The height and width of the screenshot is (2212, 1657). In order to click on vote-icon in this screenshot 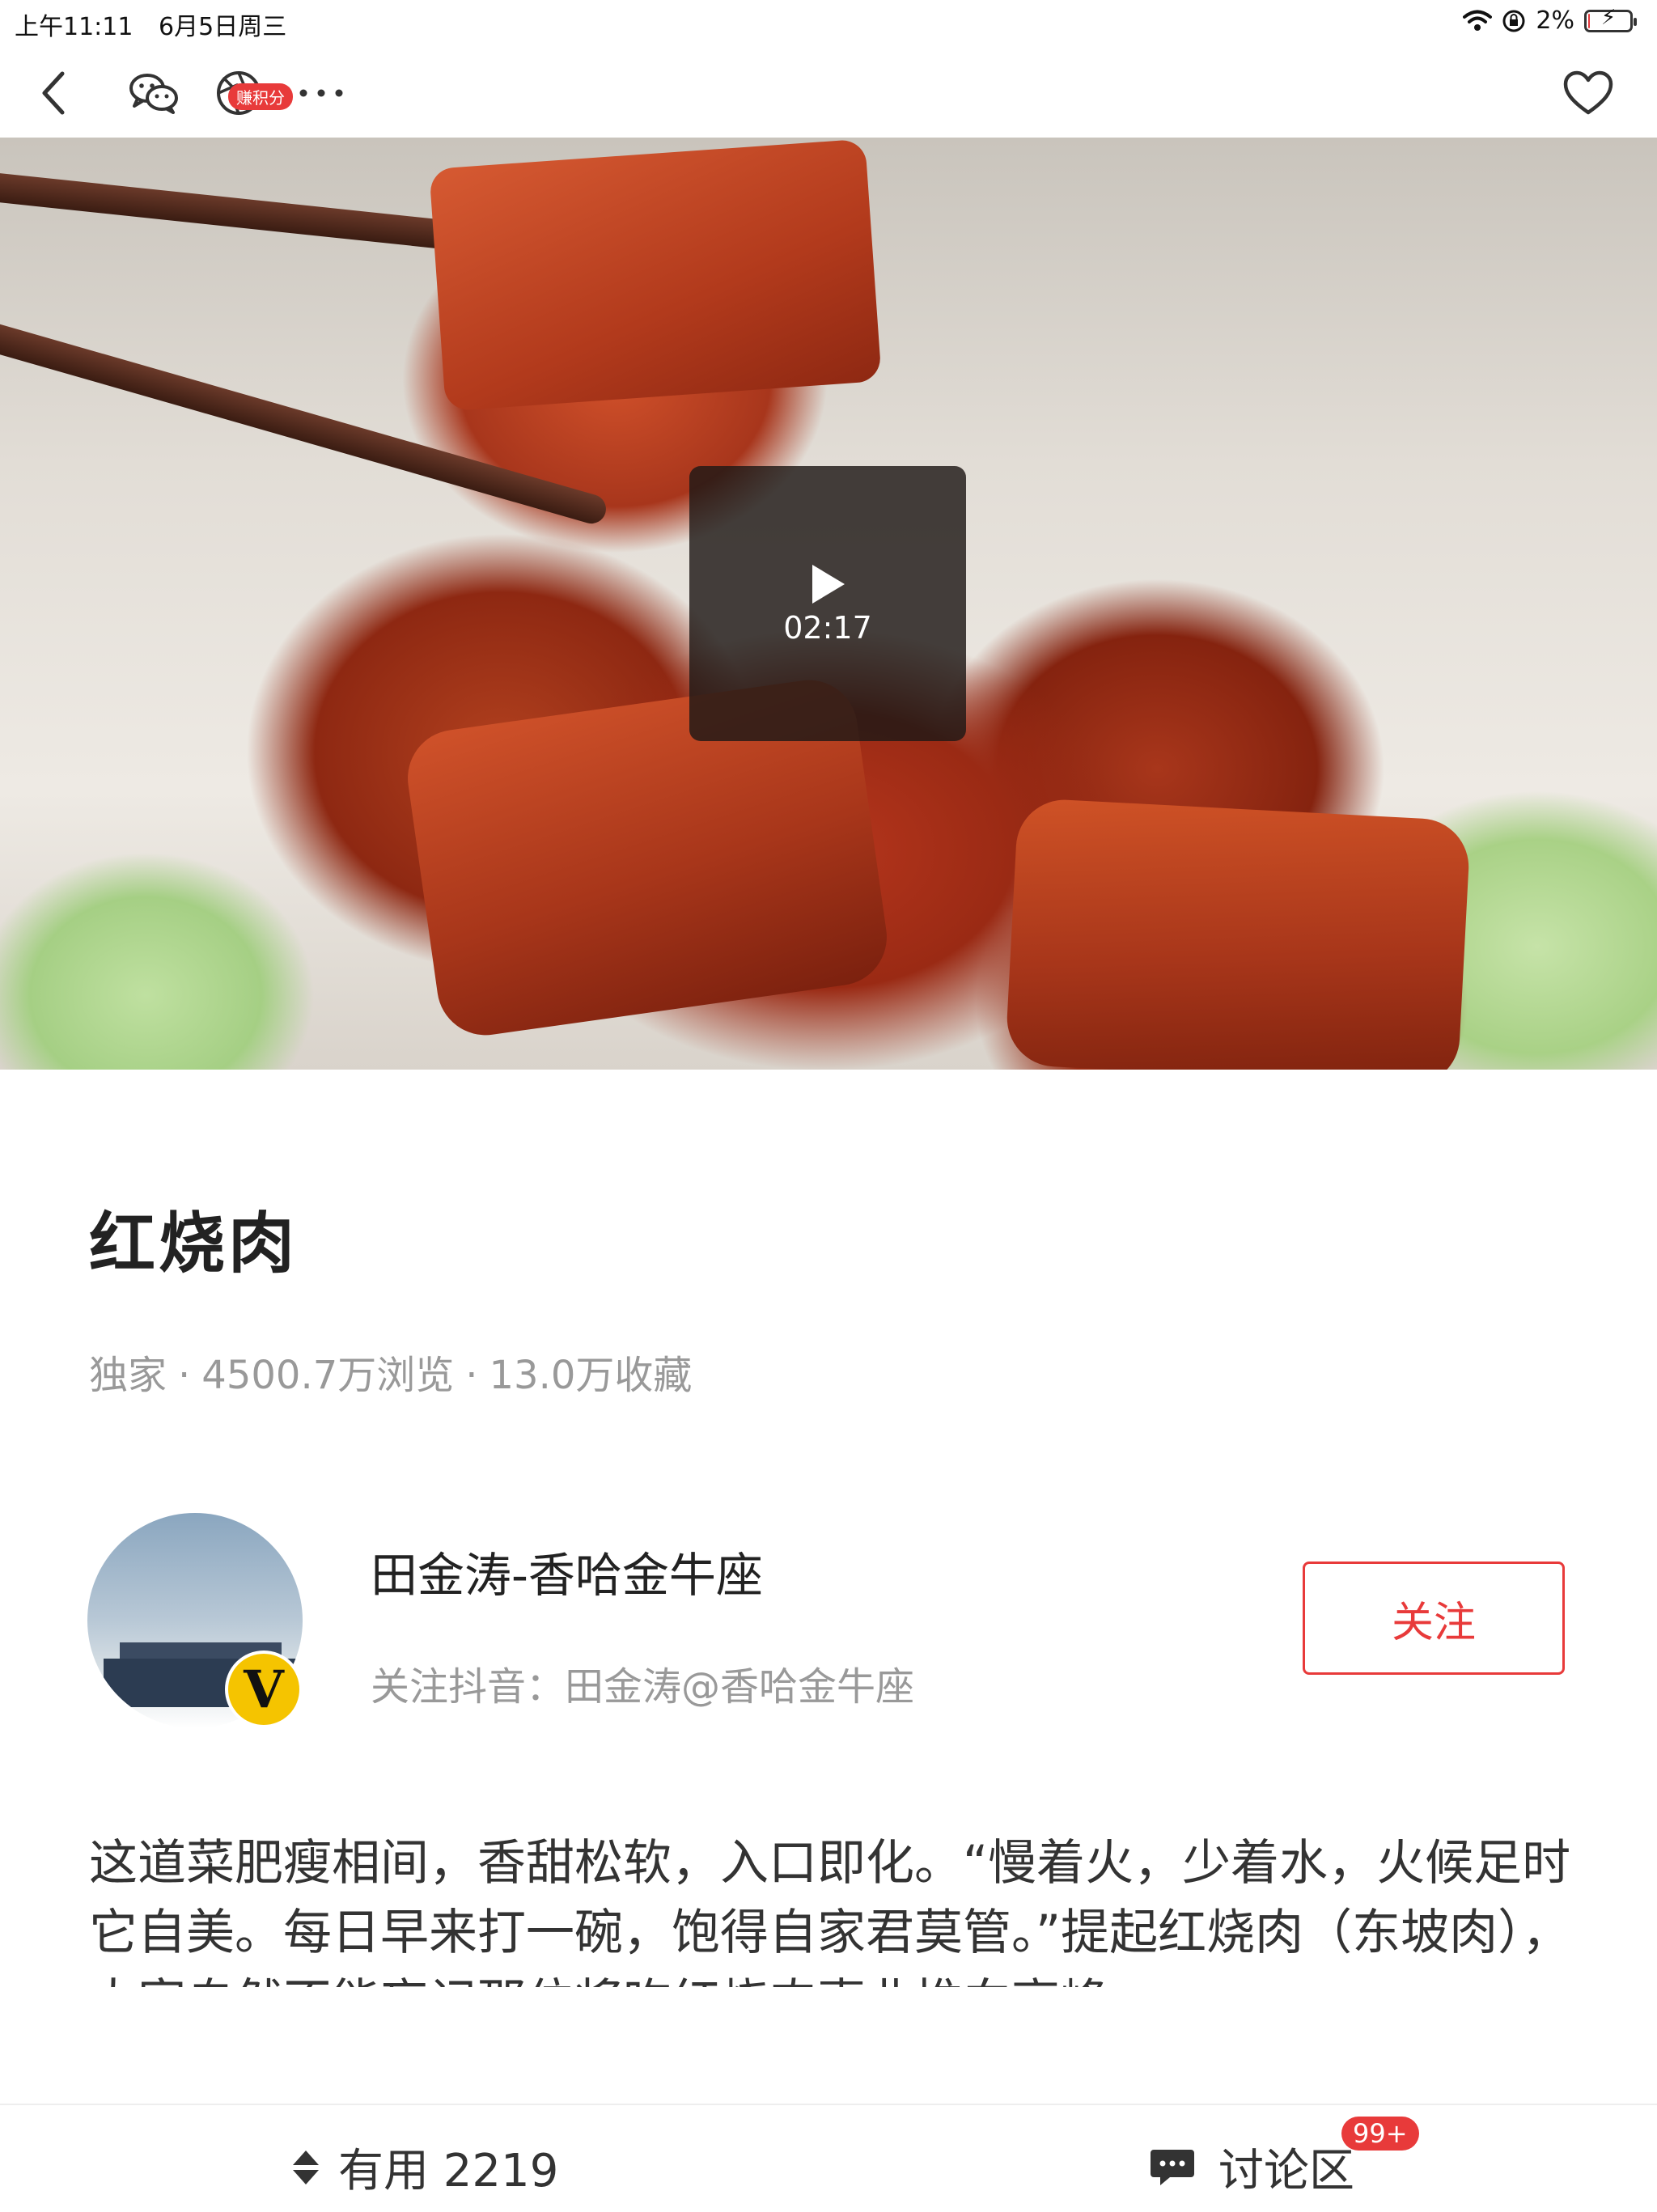, I will do `click(305, 2167)`.